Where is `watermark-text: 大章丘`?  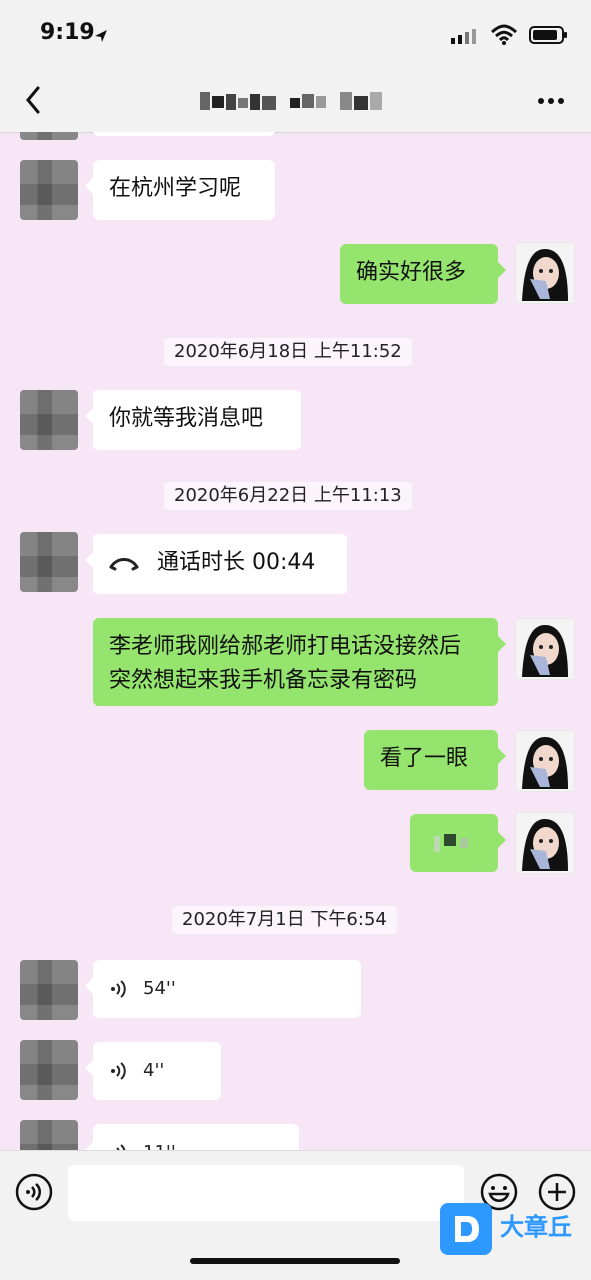 watermark-text: 大章丘 is located at coordinates (536, 1227).